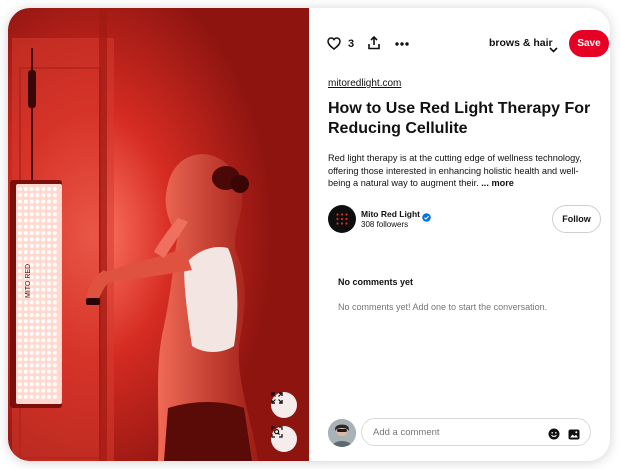 This screenshot has height=469, width=620. What do you see at coordinates (589, 43) in the screenshot?
I see `save-button: Save` at bounding box center [589, 43].